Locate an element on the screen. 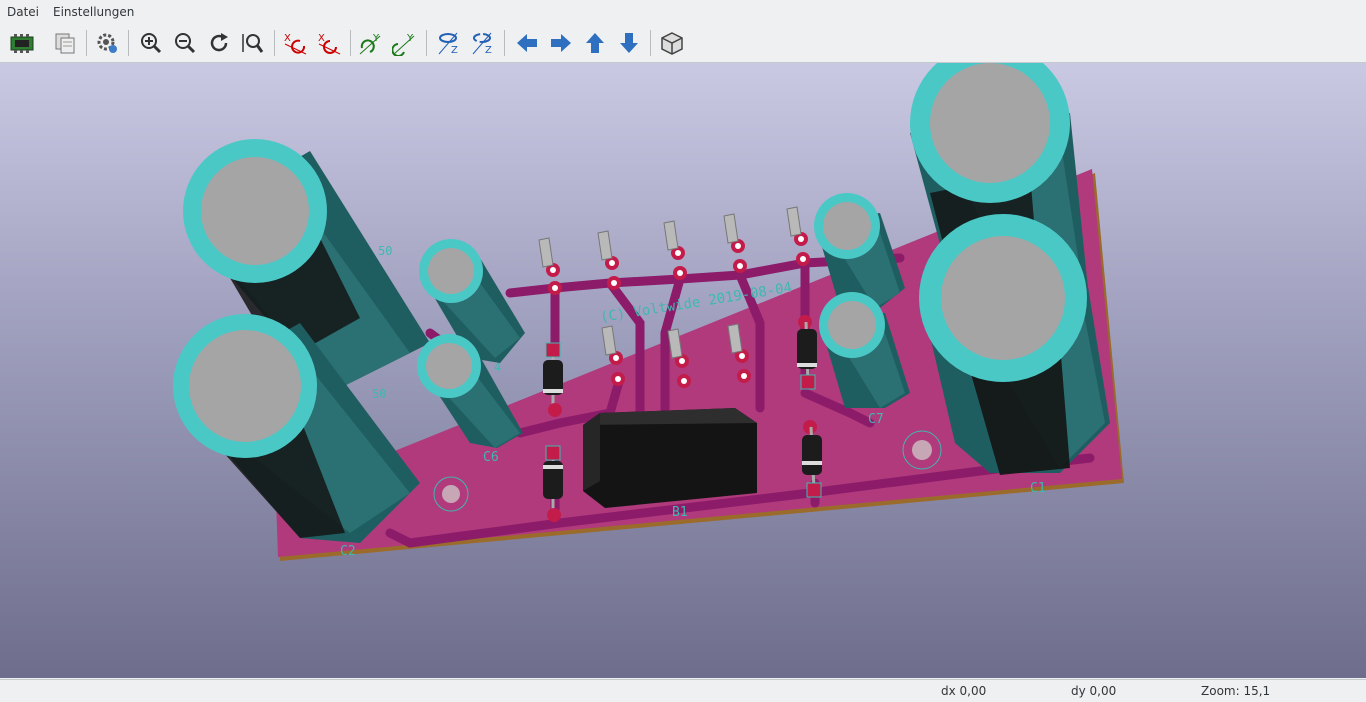 The image size is (1366, 702). ortho-view-icon is located at coordinates (672, 43).